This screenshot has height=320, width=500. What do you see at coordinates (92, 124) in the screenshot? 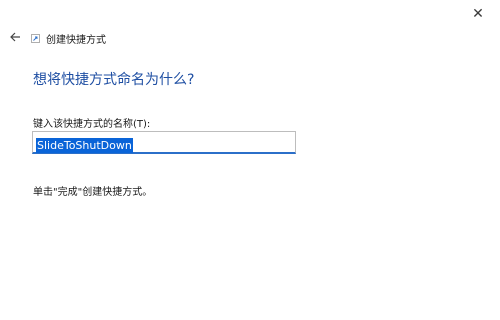
I see `shortcut-name-label: 键入该快捷方式的名称(T):` at bounding box center [92, 124].